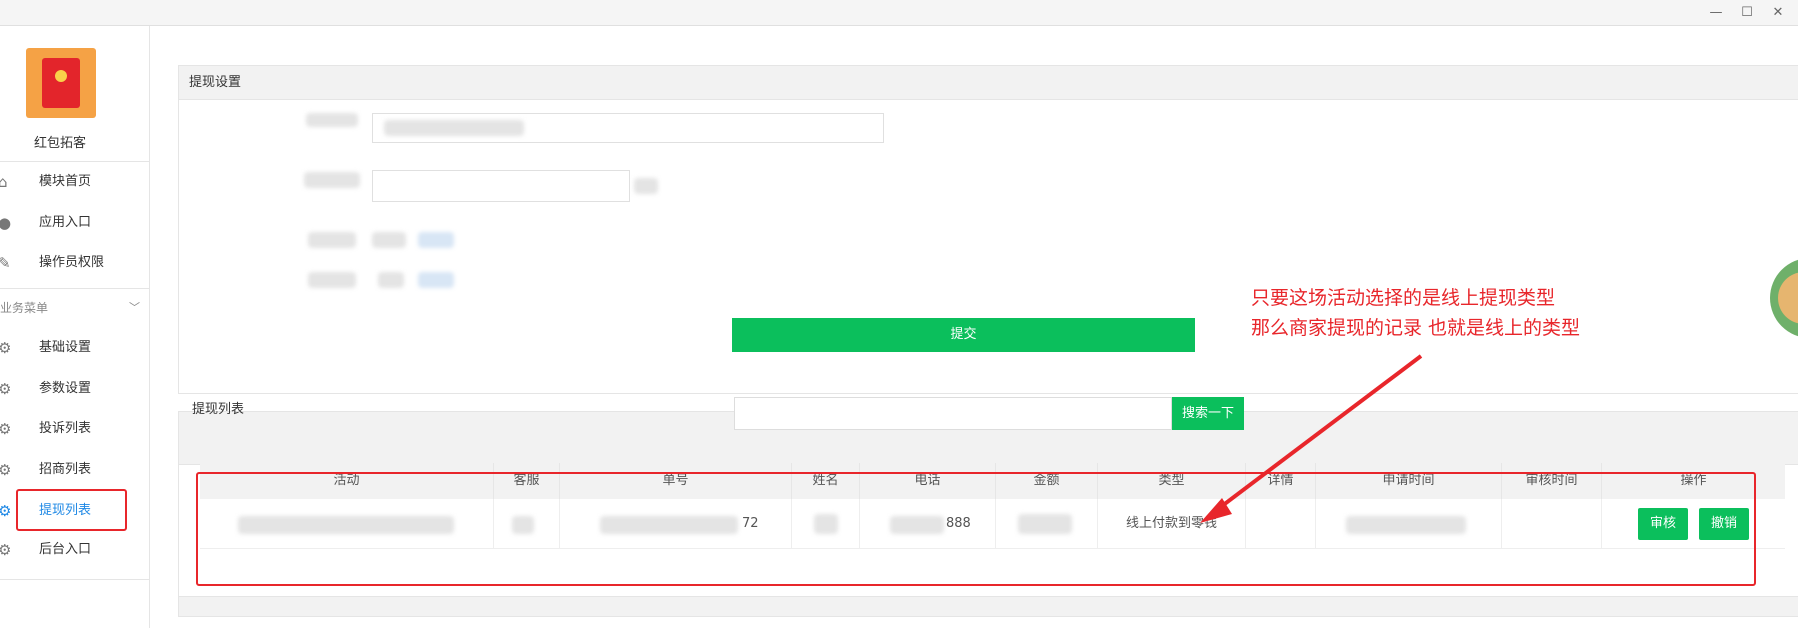  Describe the element at coordinates (646, 186) in the screenshot. I see `redacted-unit` at that location.